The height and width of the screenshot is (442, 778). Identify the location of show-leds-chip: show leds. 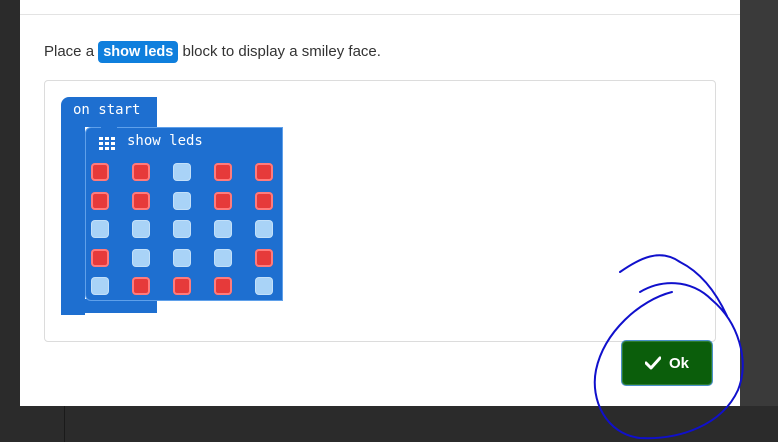
(138, 52).